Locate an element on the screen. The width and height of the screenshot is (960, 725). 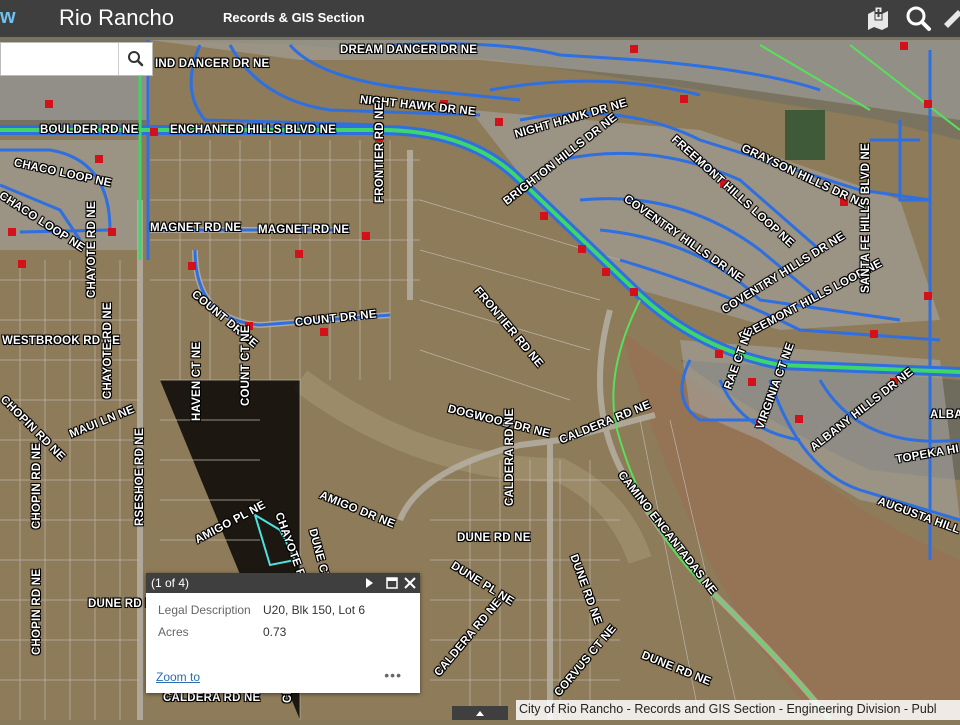
maximize-icon is located at coordinates (392, 583).